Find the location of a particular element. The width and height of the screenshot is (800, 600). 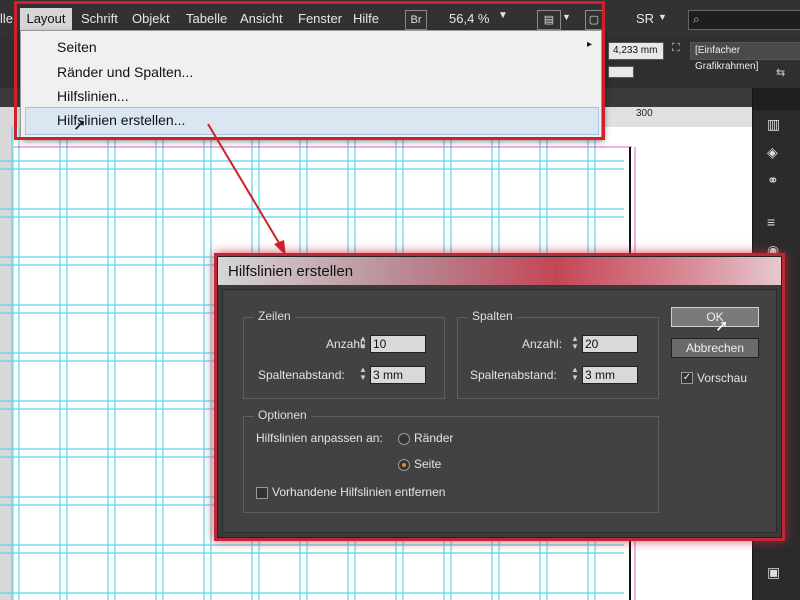

fit-page-label: Seite is located at coordinates (428, 464).